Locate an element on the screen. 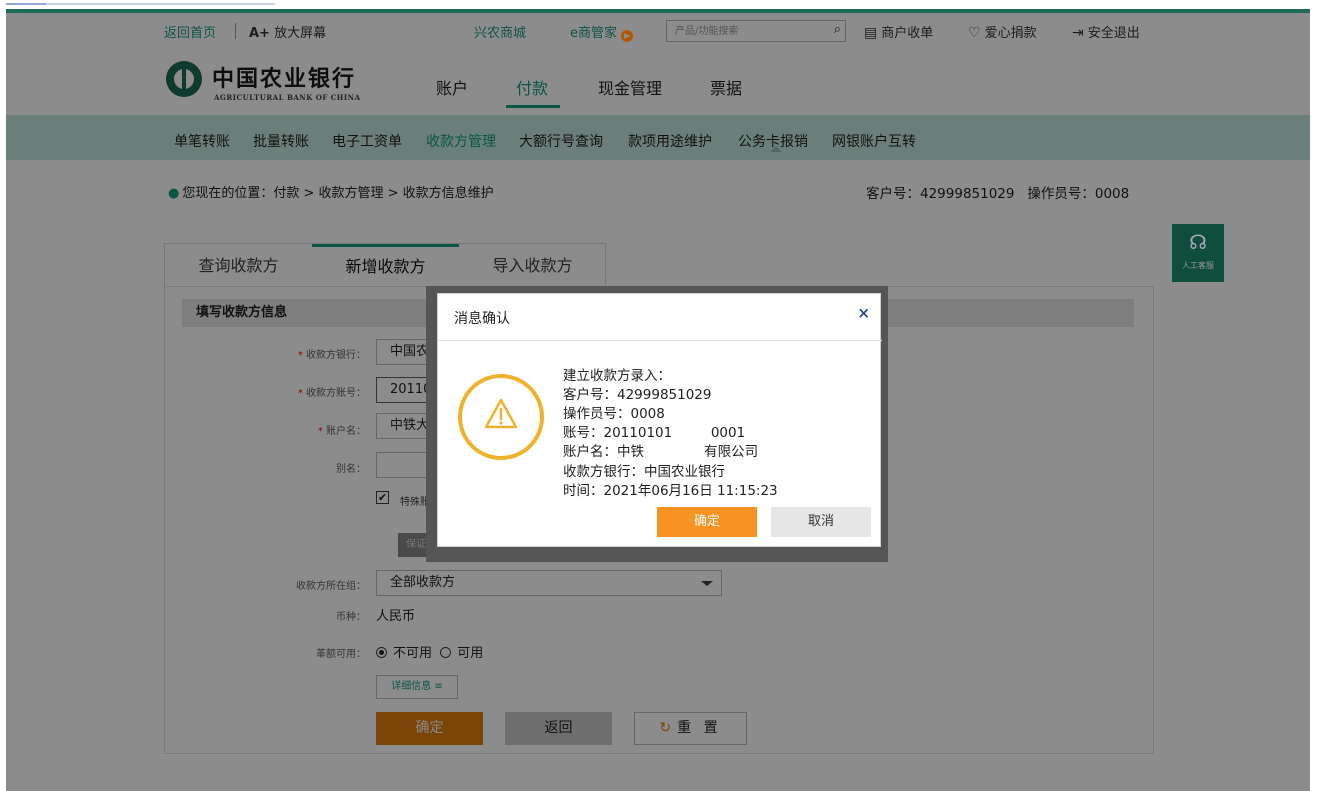  mall-link: 兴农商城 is located at coordinates (500, 31).